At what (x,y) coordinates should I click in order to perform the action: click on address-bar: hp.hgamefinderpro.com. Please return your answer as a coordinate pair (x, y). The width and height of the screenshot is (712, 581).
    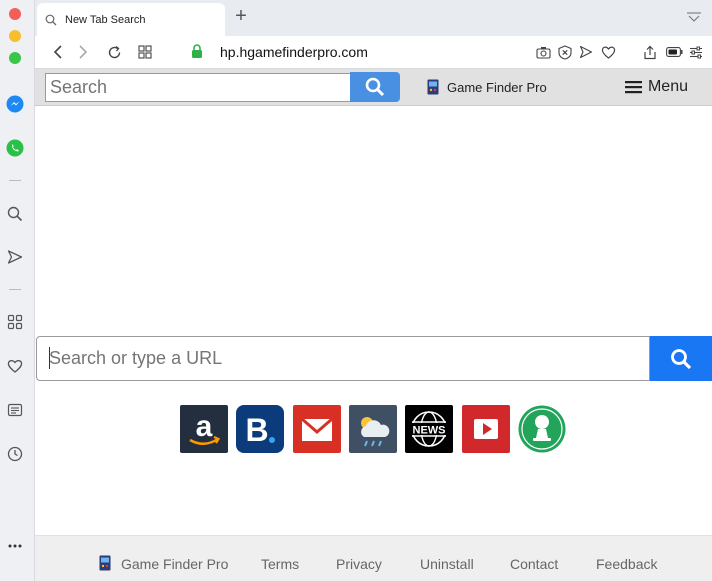
    Looking at the image, I should click on (373, 52).